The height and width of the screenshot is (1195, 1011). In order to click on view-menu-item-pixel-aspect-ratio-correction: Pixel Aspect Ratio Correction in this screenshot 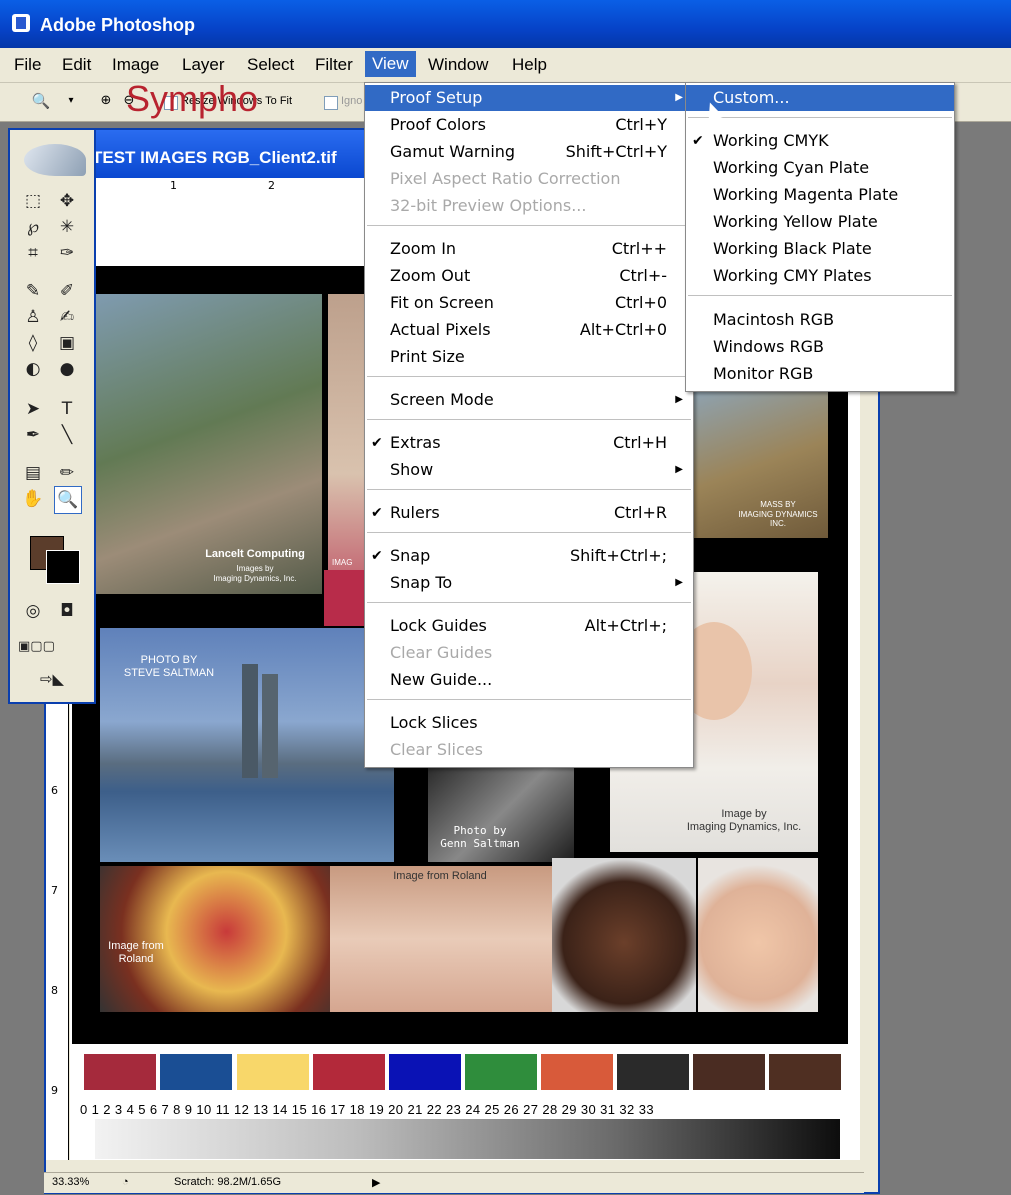, I will do `click(529, 179)`.